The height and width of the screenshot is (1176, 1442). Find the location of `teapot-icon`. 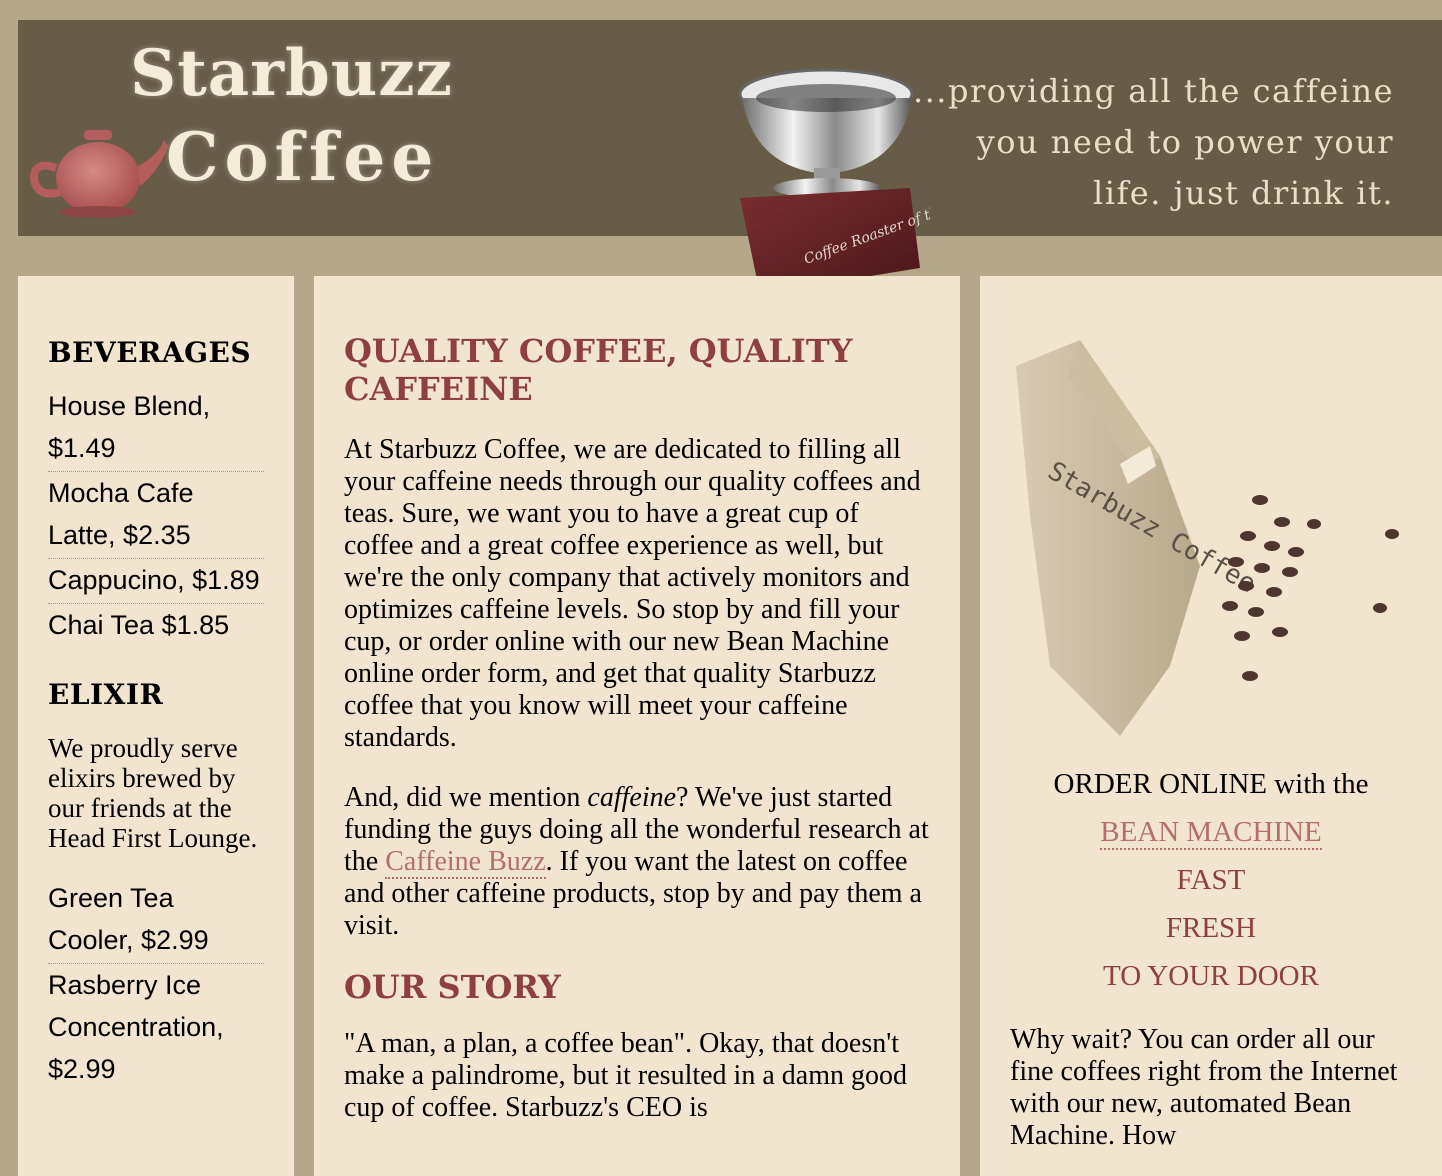

teapot-icon is located at coordinates (98, 174).